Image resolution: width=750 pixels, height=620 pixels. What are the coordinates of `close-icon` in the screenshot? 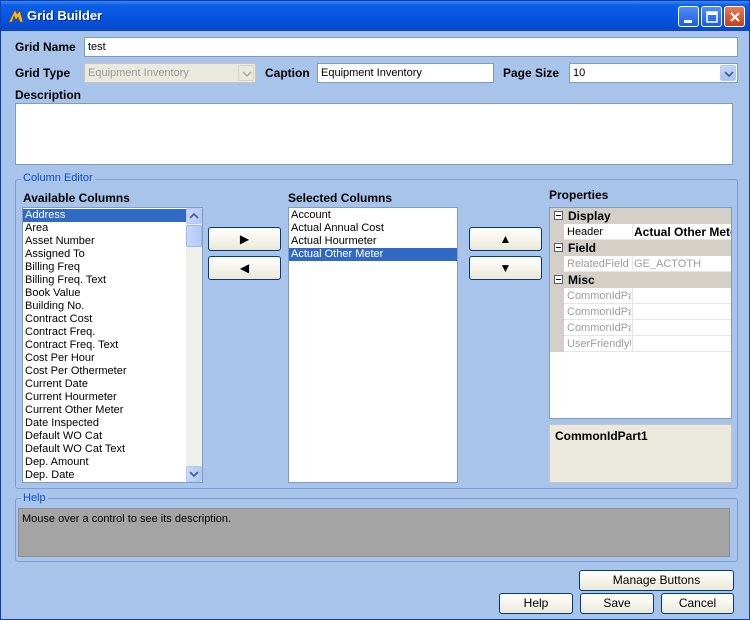 It's located at (735, 17).